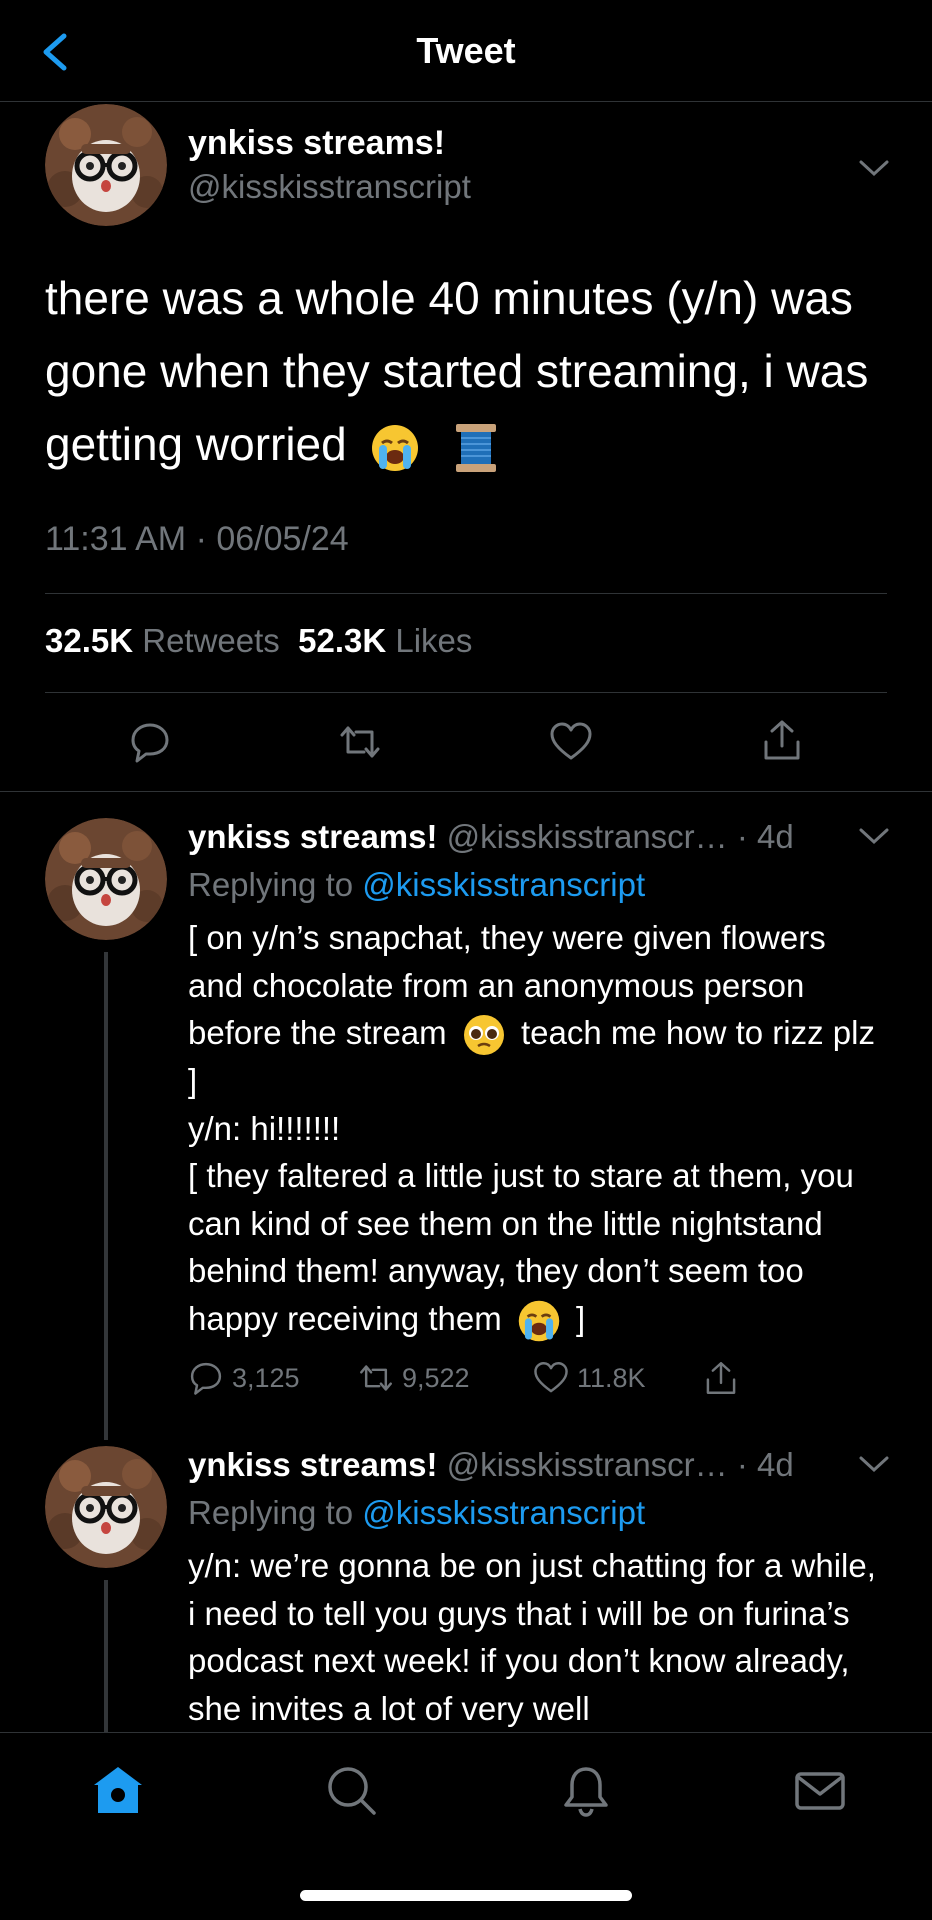 Image resolution: width=932 pixels, height=1920 pixels. Describe the element at coordinates (89, 640) in the screenshot. I see `retweets-count: 32.5K` at that location.